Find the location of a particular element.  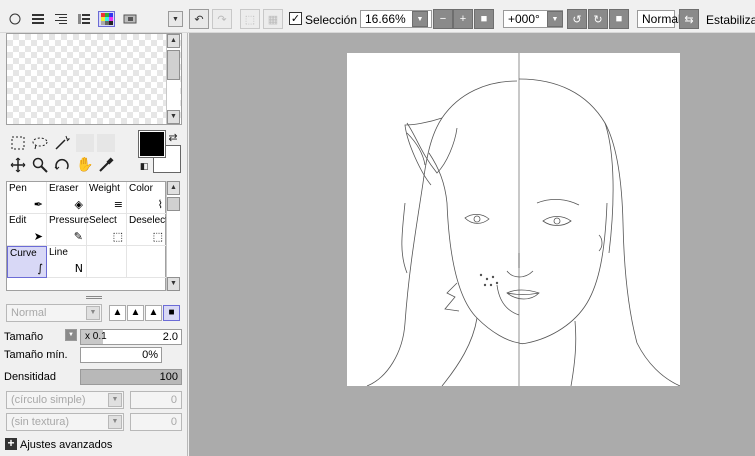

zoom-dropdown-arrow-icon: ▼ is located at coordinates (420, 19).